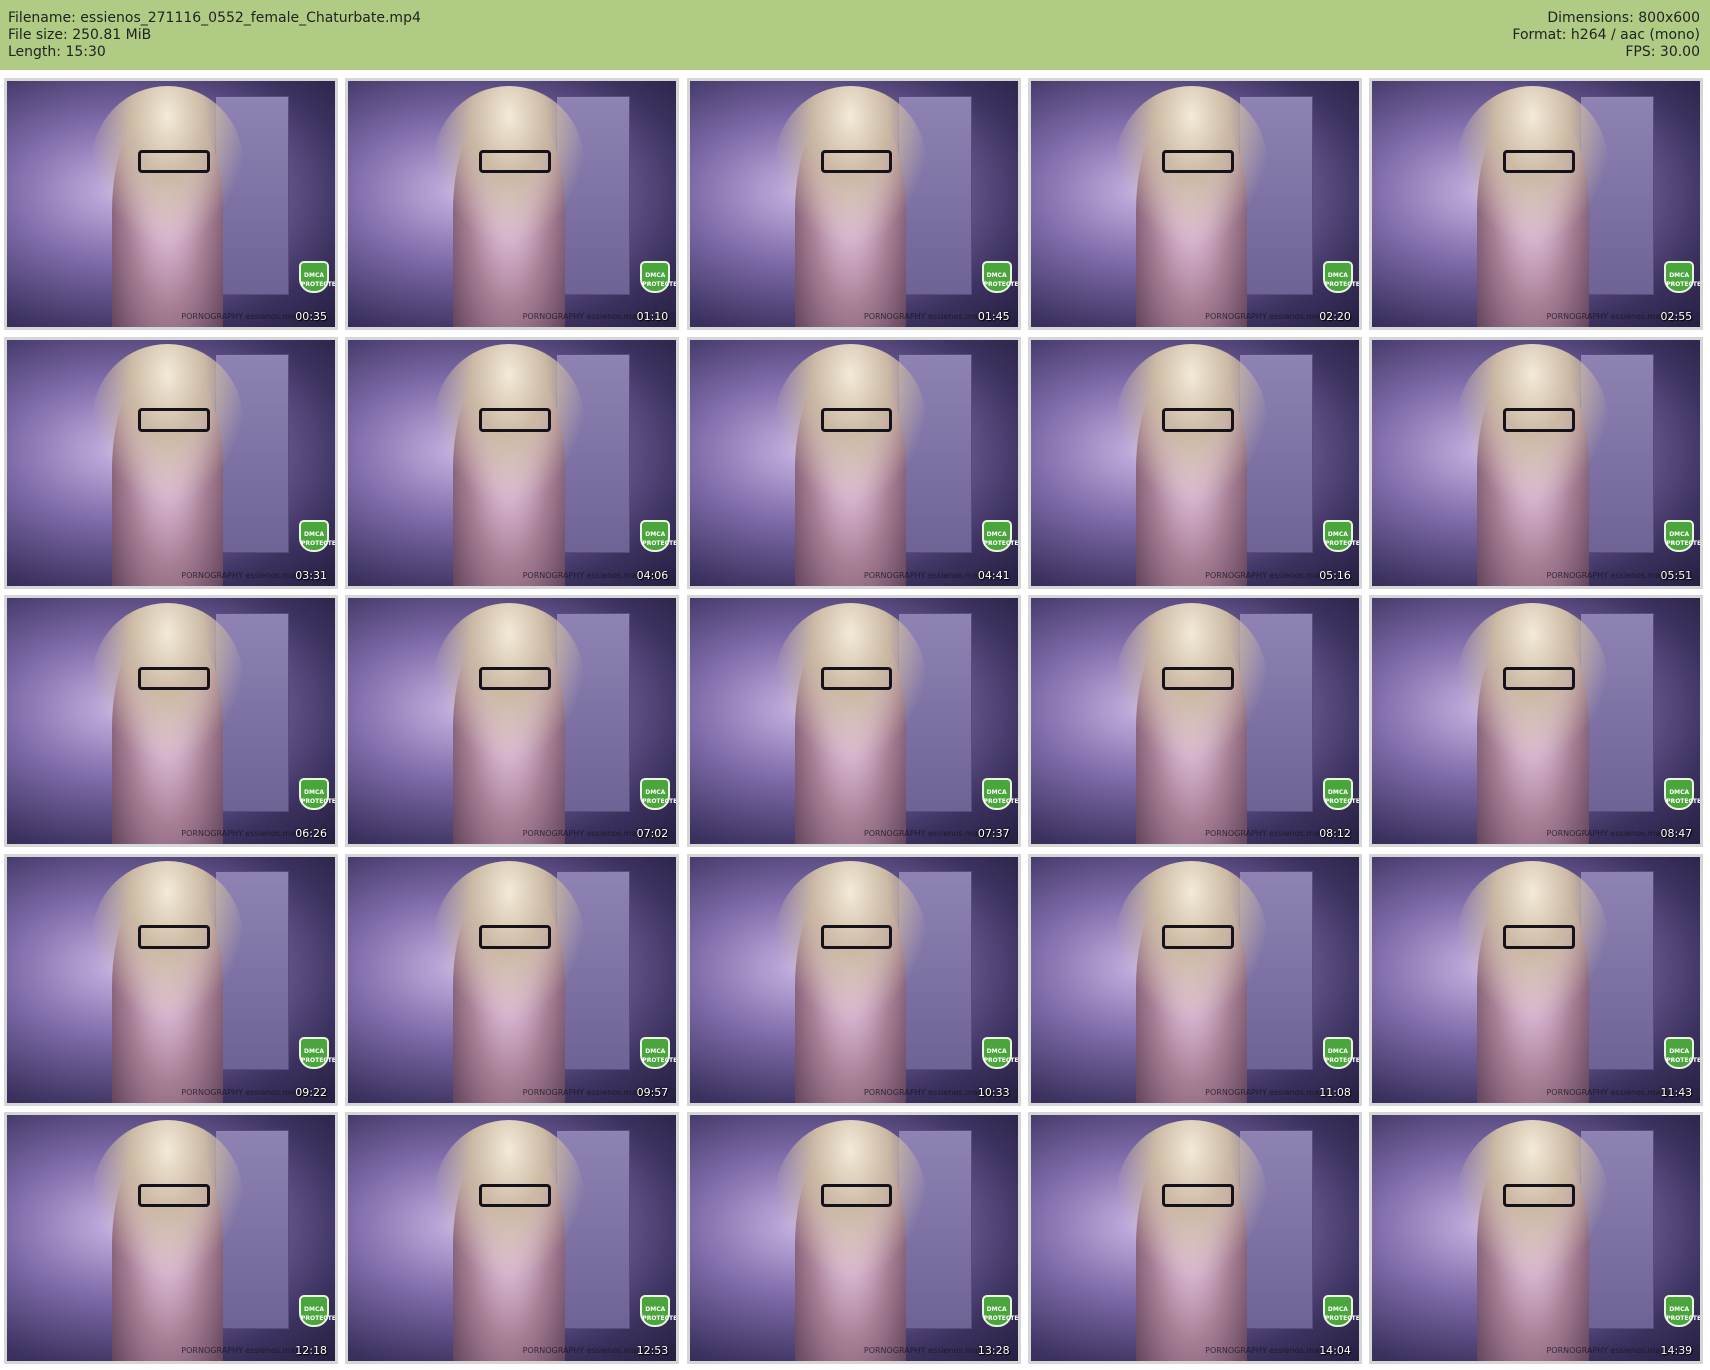 The height and width of the screenshot is (1370, 1710). What do you see at coordinates (311, 1092) in the screenshot?
I see `thumbnail-timestamp: 09:22` at bounding box center [311, 1092].